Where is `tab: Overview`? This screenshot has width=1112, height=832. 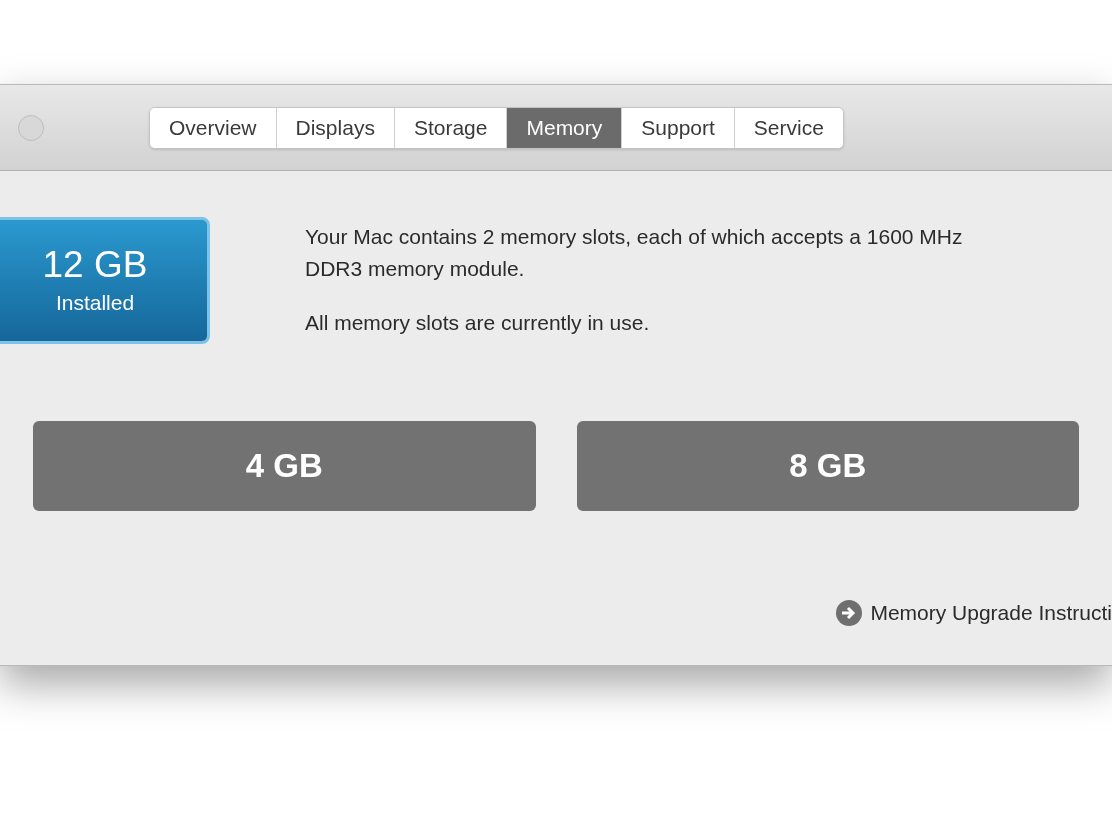 tab: Overview is located at coordinates (213, 127).